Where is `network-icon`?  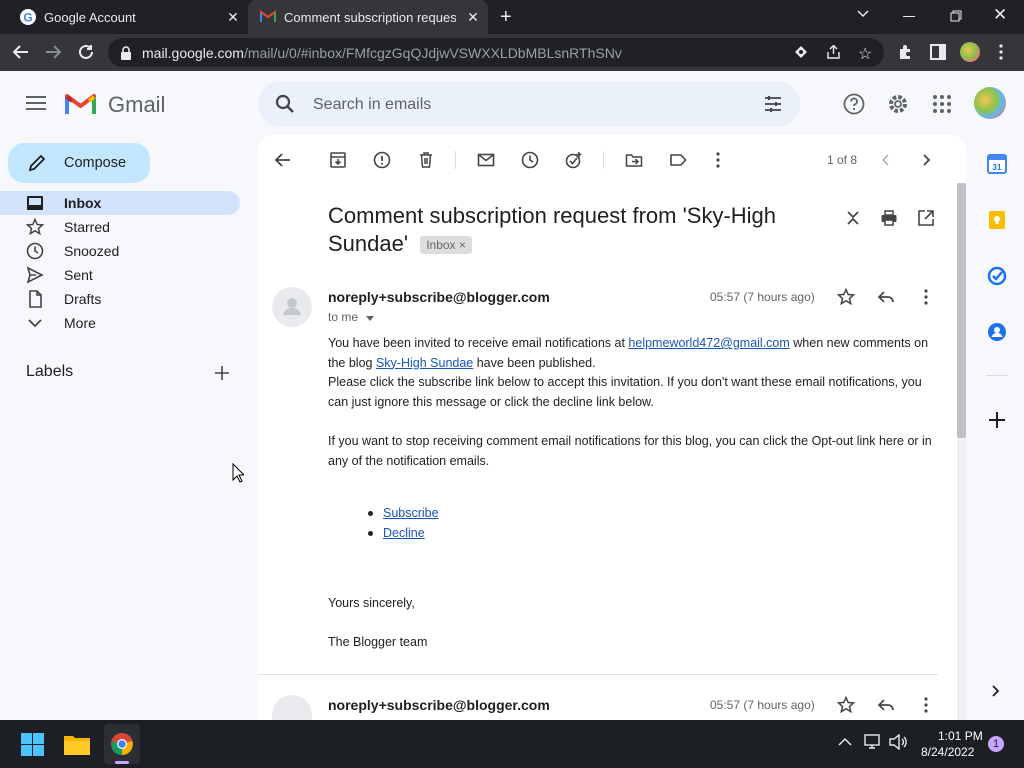
network-icon is located at coordinates (873, 742).